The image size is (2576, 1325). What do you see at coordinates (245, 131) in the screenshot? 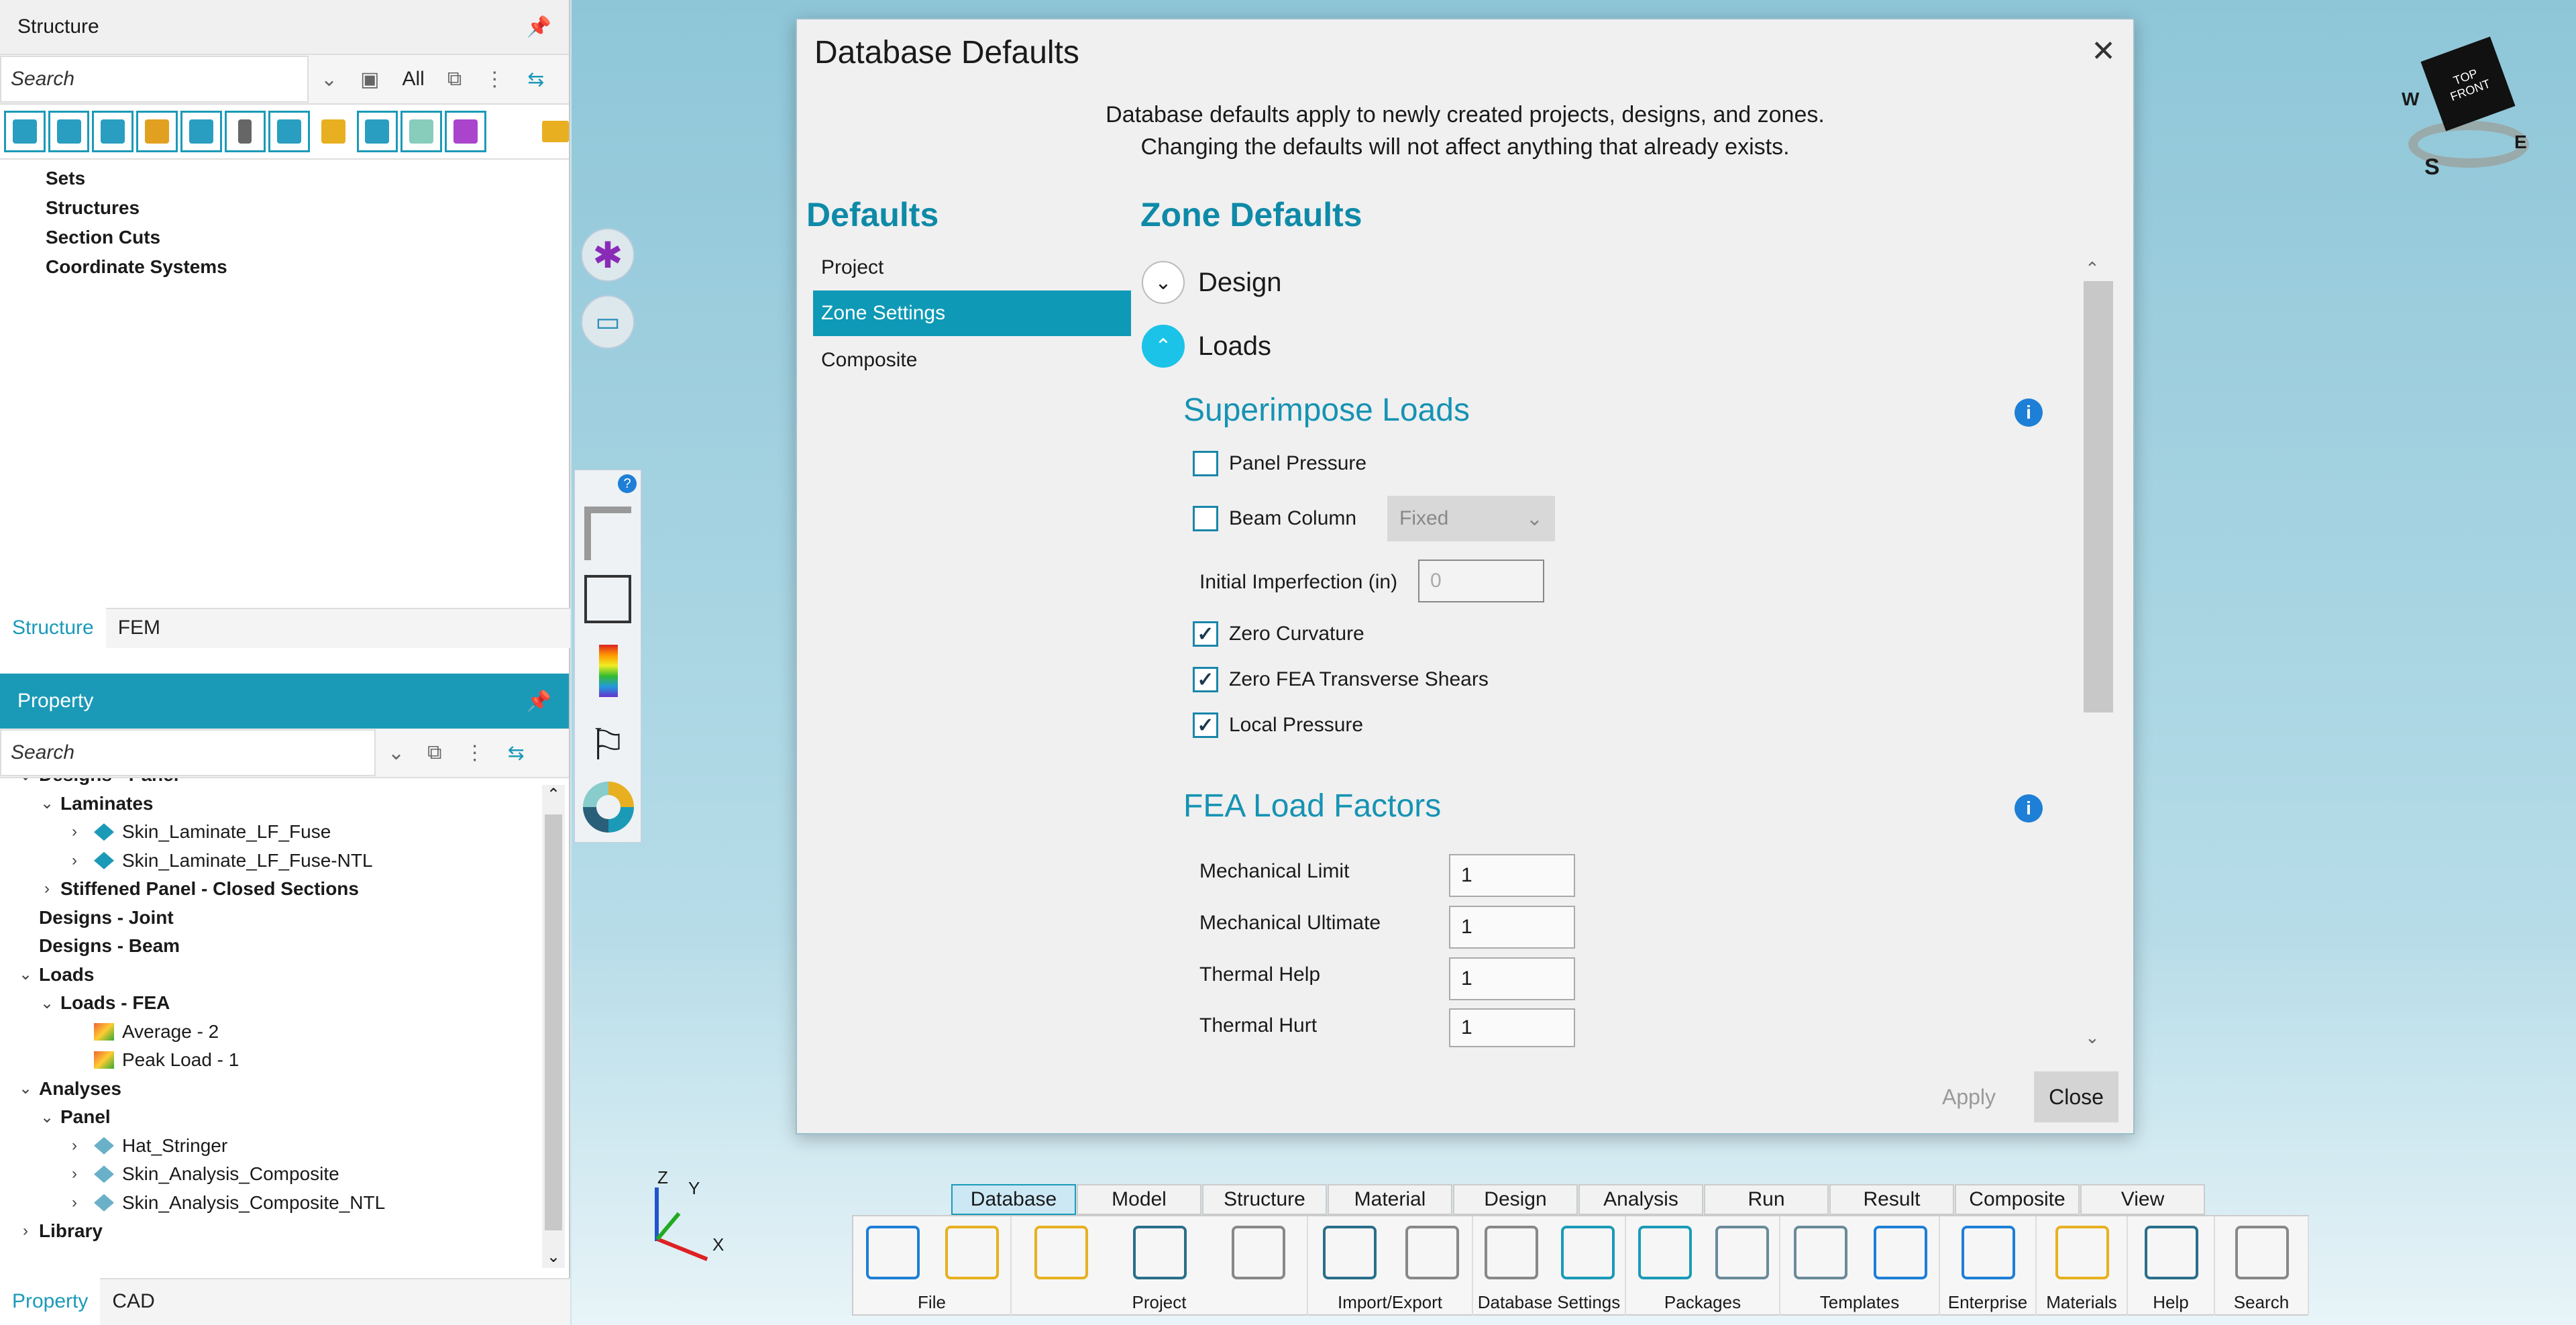
I see `ibeam-tool-icon` at bounding box center [245, 131].